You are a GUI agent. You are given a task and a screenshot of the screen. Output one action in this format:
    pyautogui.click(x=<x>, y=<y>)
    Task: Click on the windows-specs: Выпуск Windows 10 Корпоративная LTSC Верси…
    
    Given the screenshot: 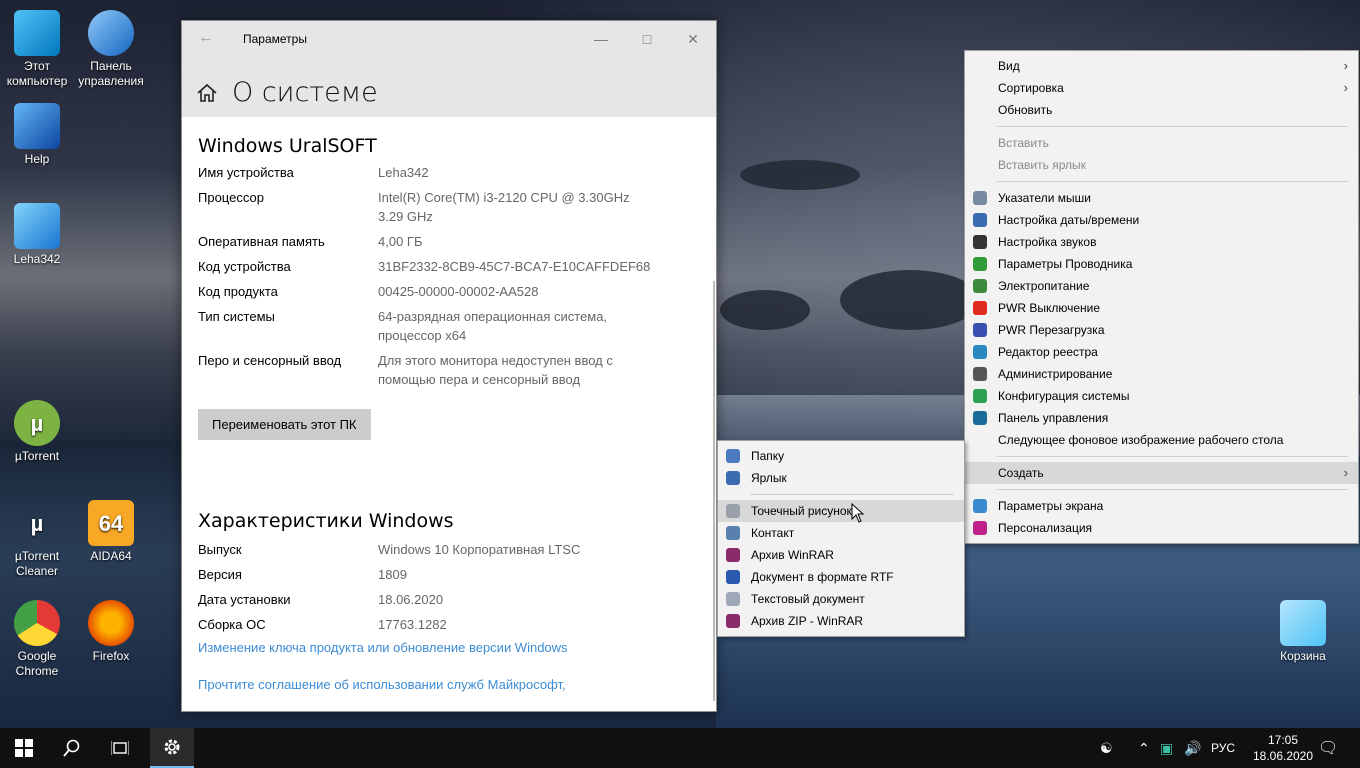 What is the action you would take?
    pyautogui.click(x=448, y=587)
    